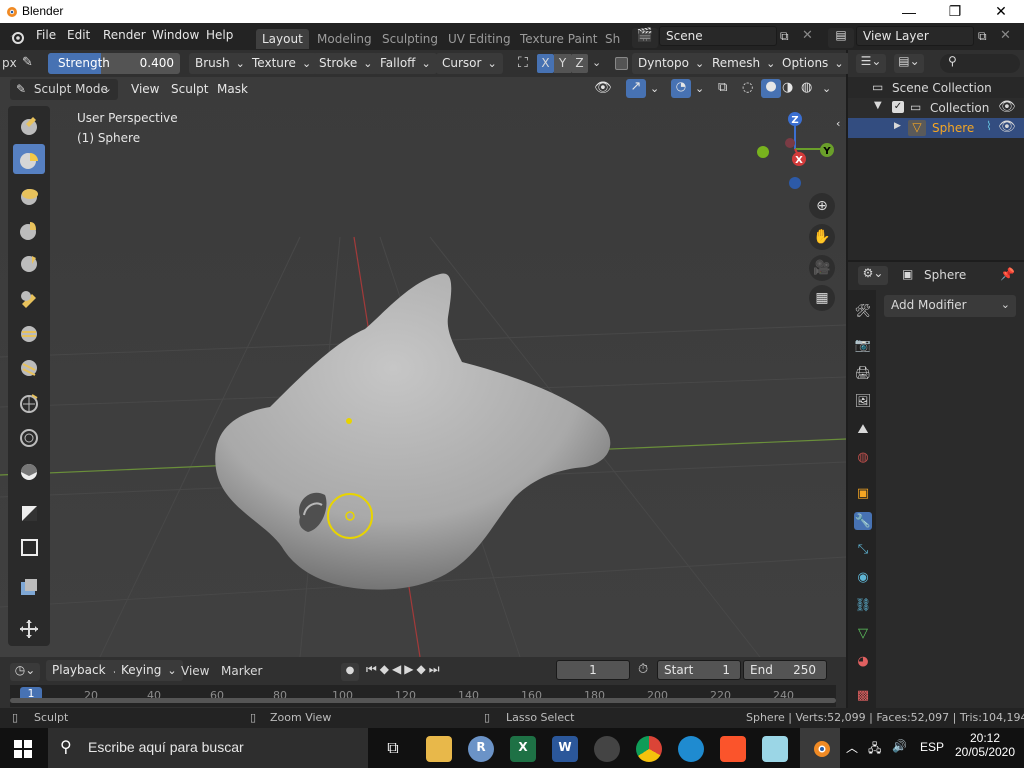 Image resolution: width=1024 pixels, height=768 pixels. What do you see at coordinates (29, 229) in the screenshot?
I see `clay-strips-brush-icon` at bounding box center [29, 229].